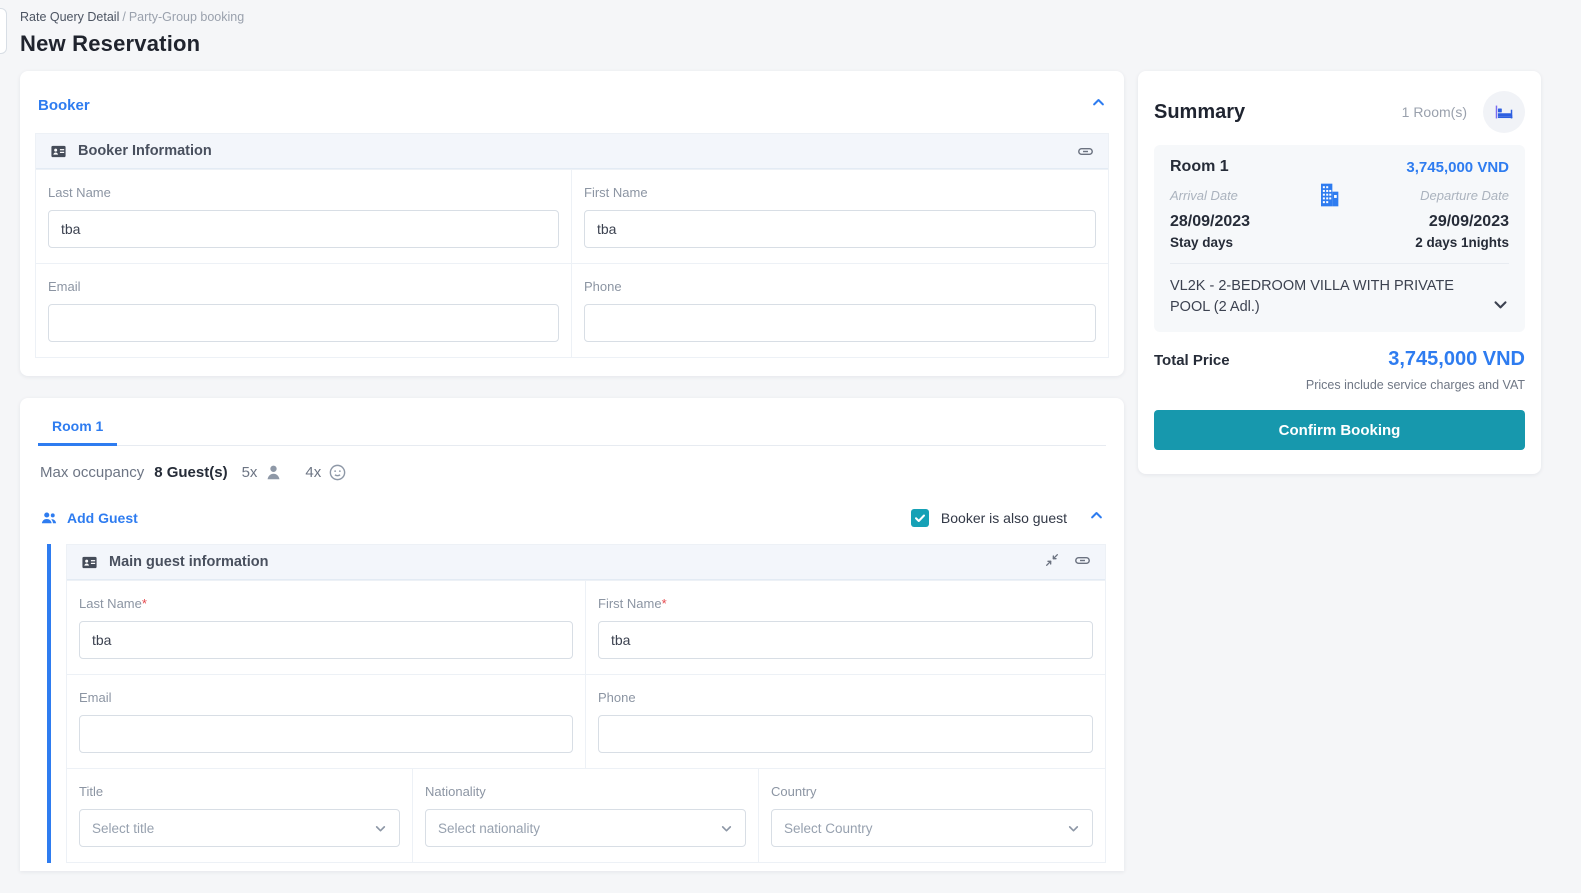 The height and width of the screenshot is (893, 1581). I want to click on booker-phone-input, so click(840, 323).